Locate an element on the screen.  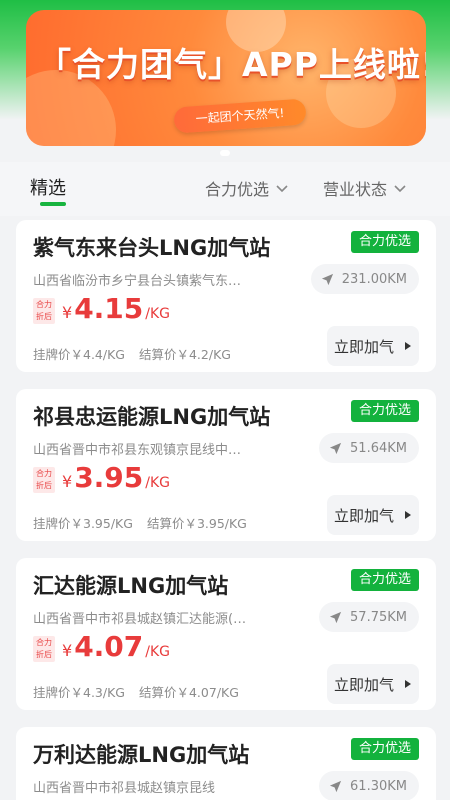
discount-price: ¥ 3.95 /KG is located at coordinates (116, 477).